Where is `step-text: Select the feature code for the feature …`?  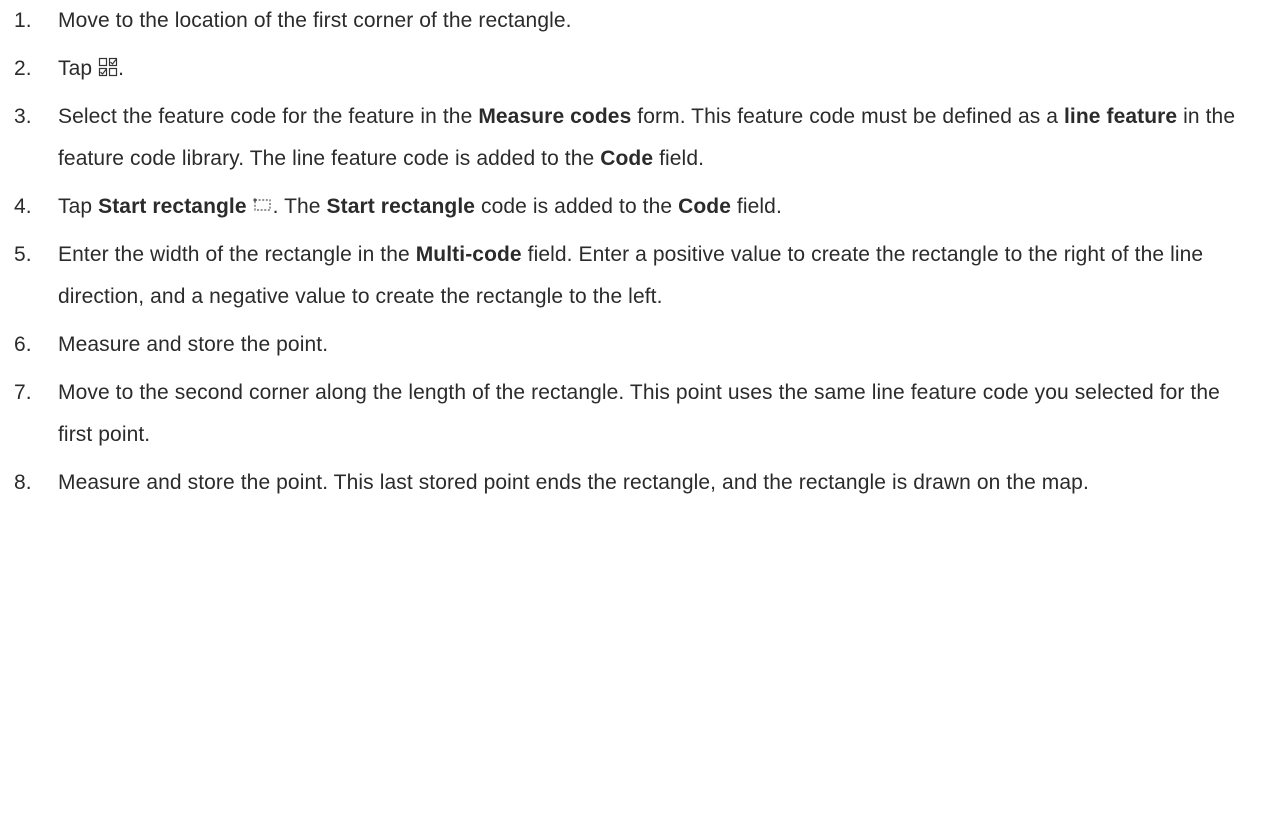 step-text: Select the feature code for the feature … is located at coordinates (646, 137).